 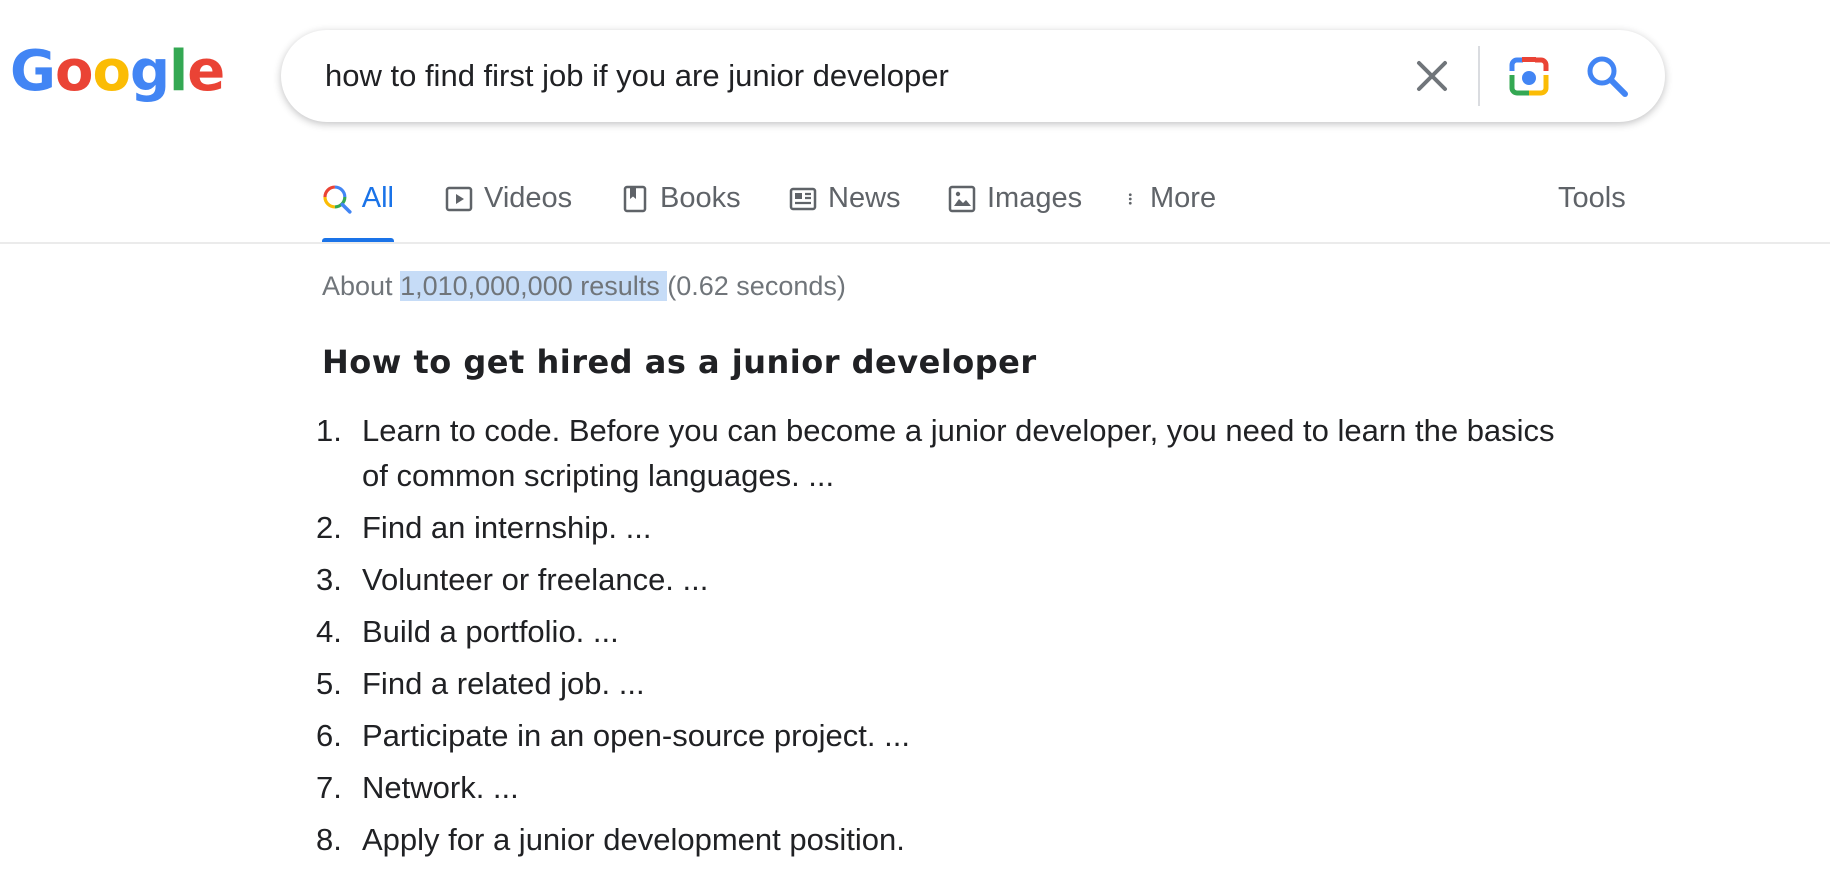 I want to click on tab-more: More, so click(x=1171, y=210).